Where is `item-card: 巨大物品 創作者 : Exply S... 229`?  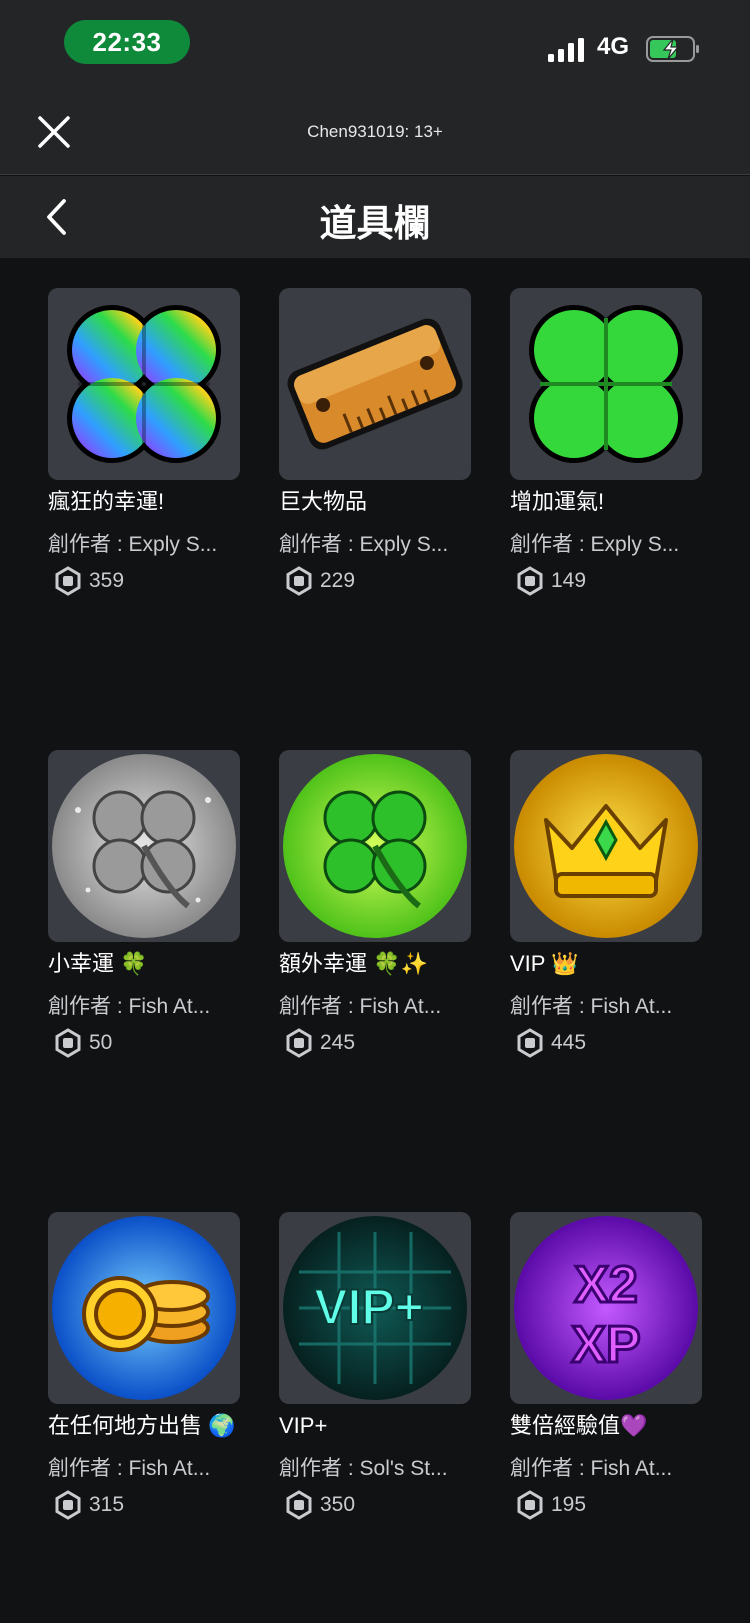 item-card: 巨大物品 創作者 : Exply S... 229 is located at coordinates (375, 442).